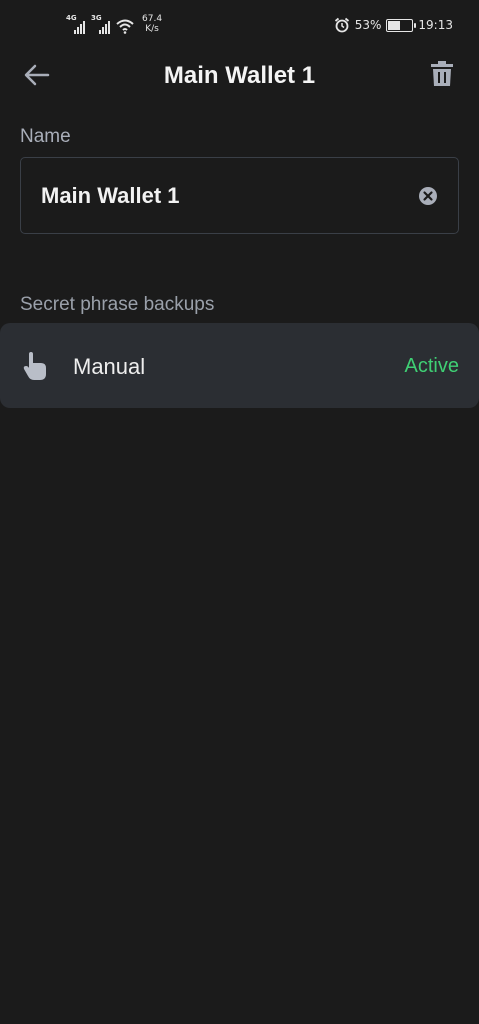 The height and width of the screenshot is (1024, 479). Describe the element at coordinates (428, 196) in the screenshot. I see `clear-circle-icon` at that location.